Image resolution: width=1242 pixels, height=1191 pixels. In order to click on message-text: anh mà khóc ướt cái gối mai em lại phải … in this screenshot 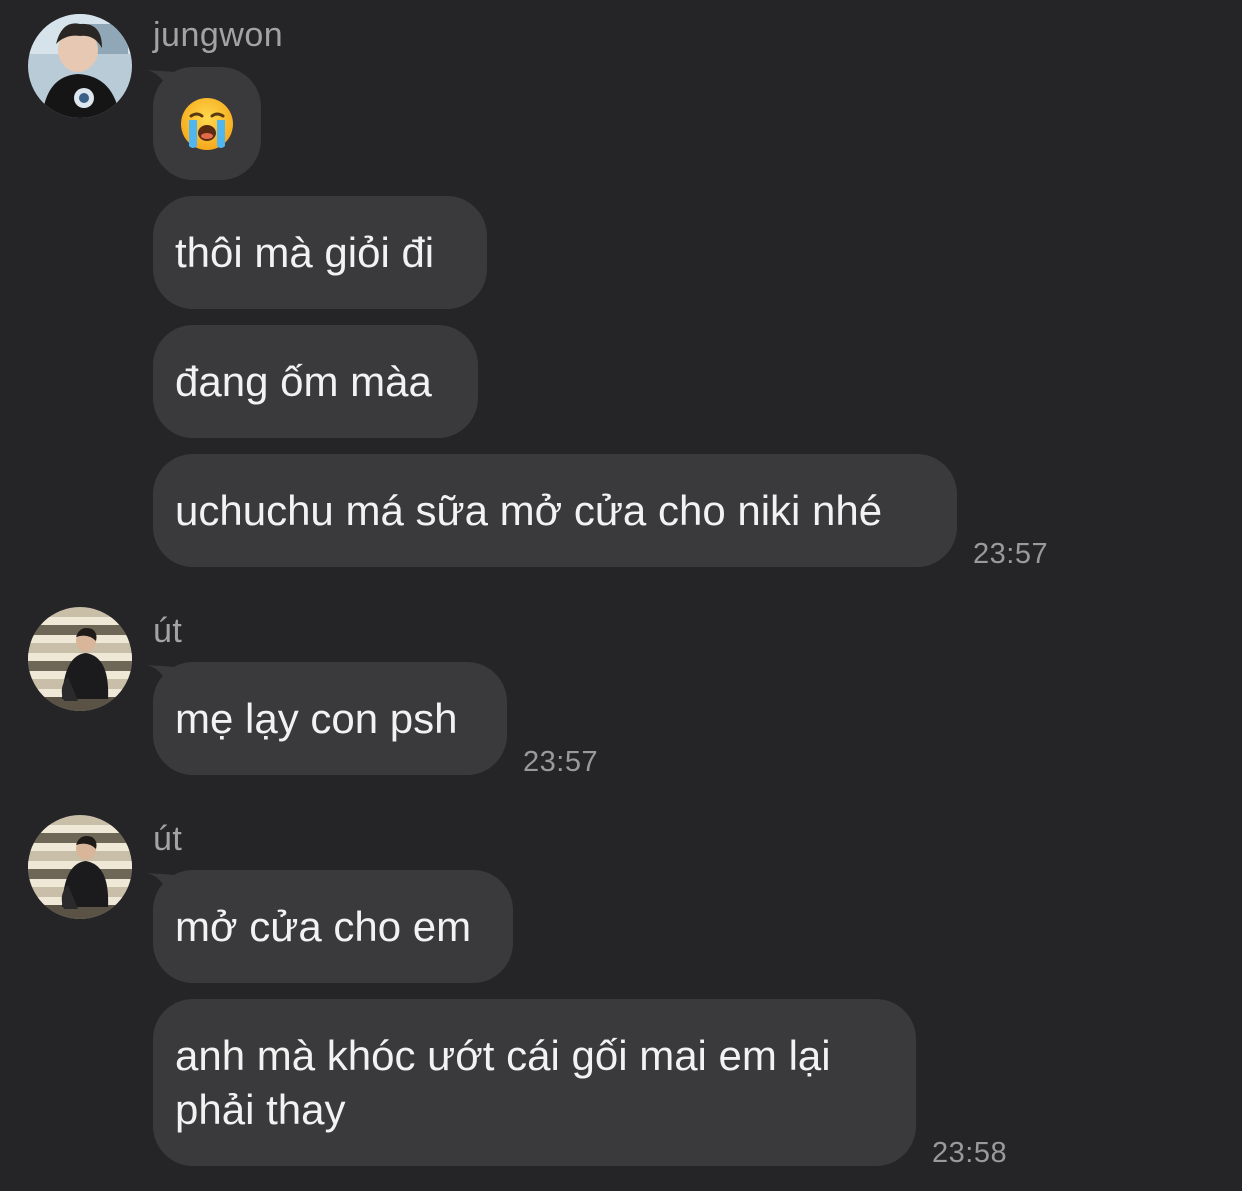, I will do `click(503, 1082)`.